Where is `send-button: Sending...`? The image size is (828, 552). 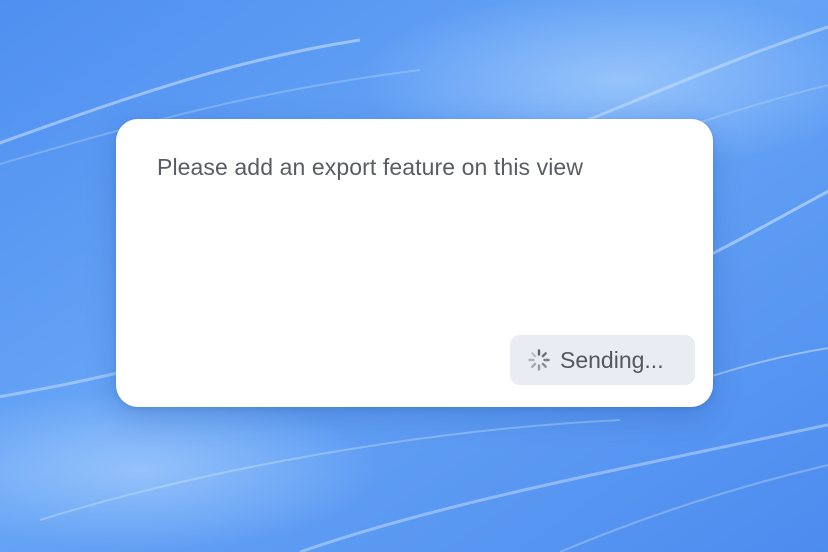
send-button: Sending... is located at coordinates (602, 360).